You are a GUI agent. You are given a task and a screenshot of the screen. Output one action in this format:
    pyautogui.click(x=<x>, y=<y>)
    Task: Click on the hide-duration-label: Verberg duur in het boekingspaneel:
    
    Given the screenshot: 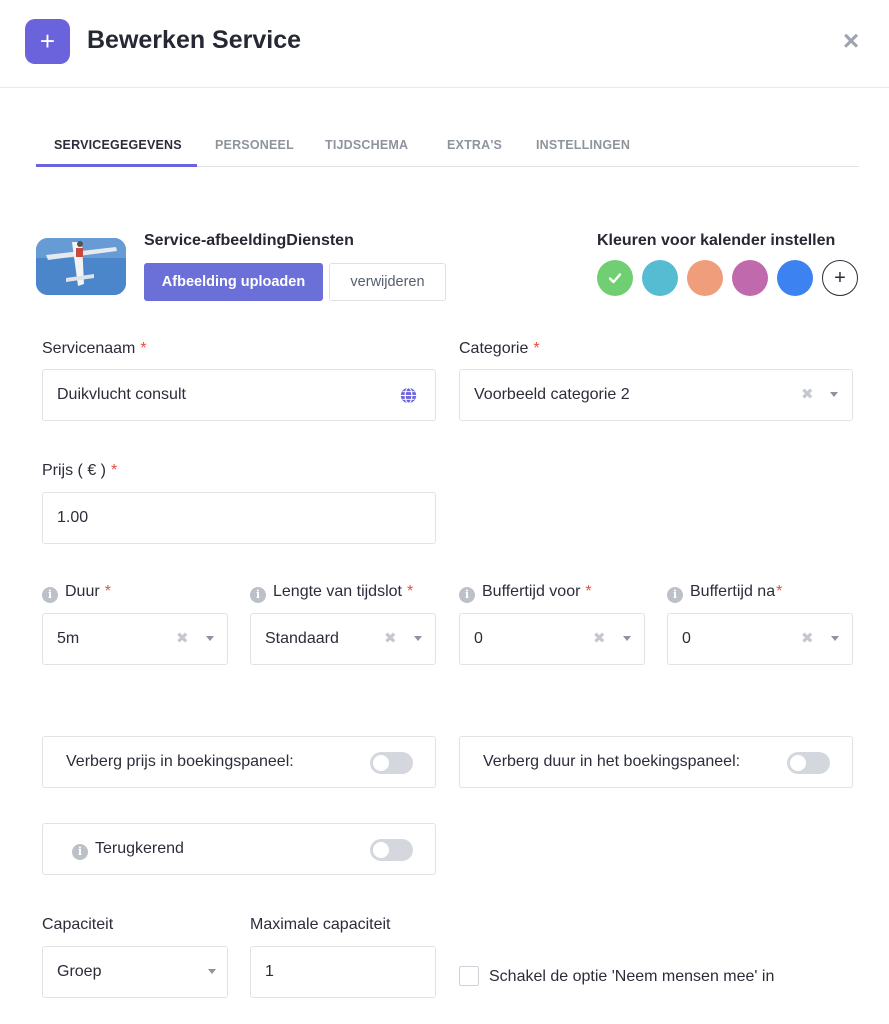 What is the action you would take?
    pyautogui.click(x=612, y=761)
    